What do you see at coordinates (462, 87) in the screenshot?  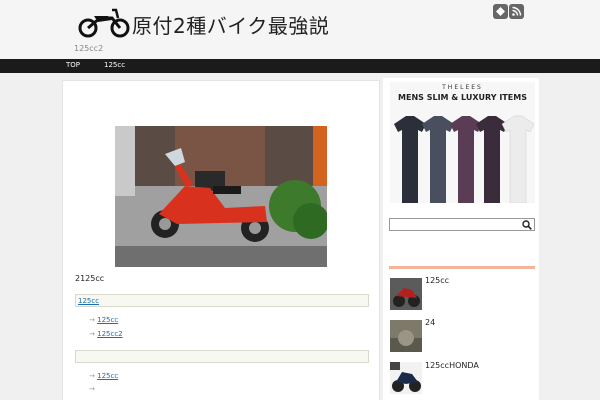 I see `ad-brand: THELEES` at bounding box center [462, 87].